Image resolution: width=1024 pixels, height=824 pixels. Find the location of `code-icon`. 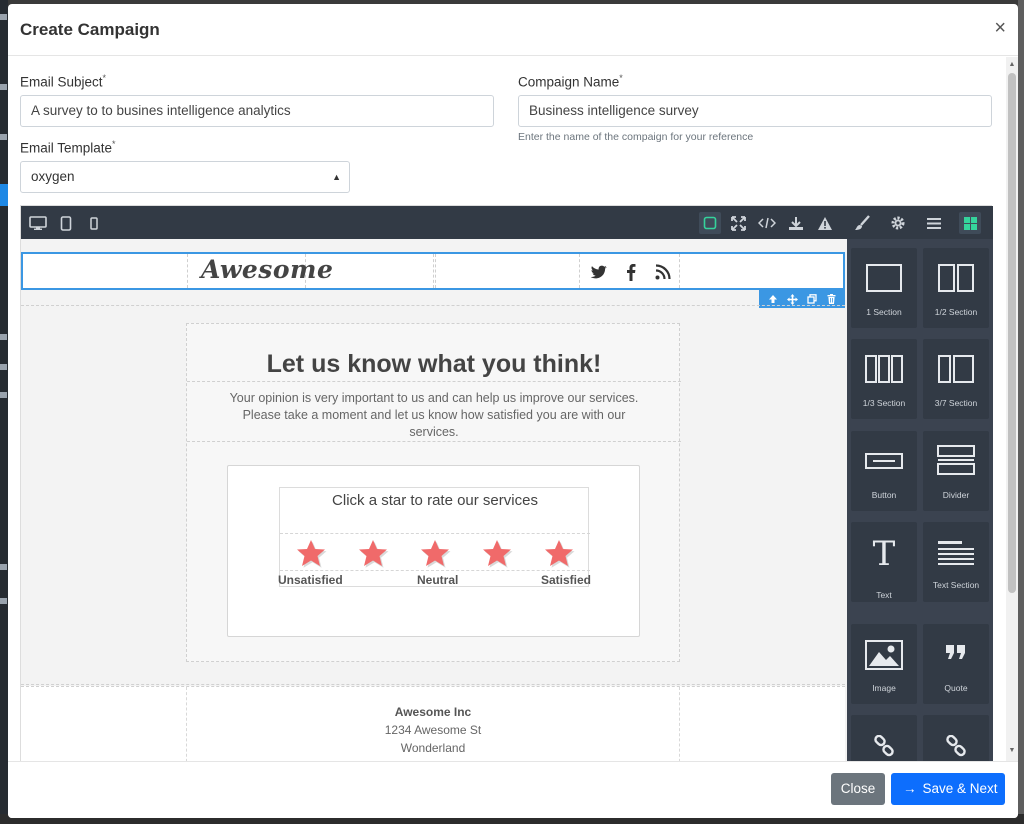

code-icon is located at coordinates (767, 223).